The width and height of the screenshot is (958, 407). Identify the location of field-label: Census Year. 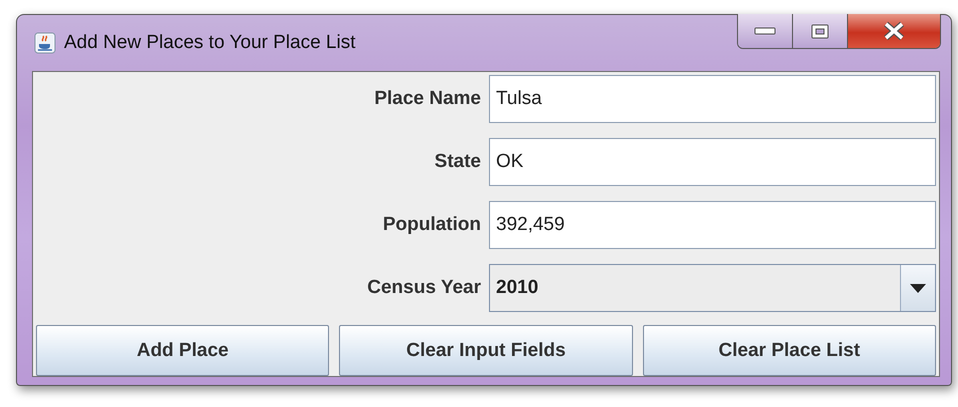
(424, 288).